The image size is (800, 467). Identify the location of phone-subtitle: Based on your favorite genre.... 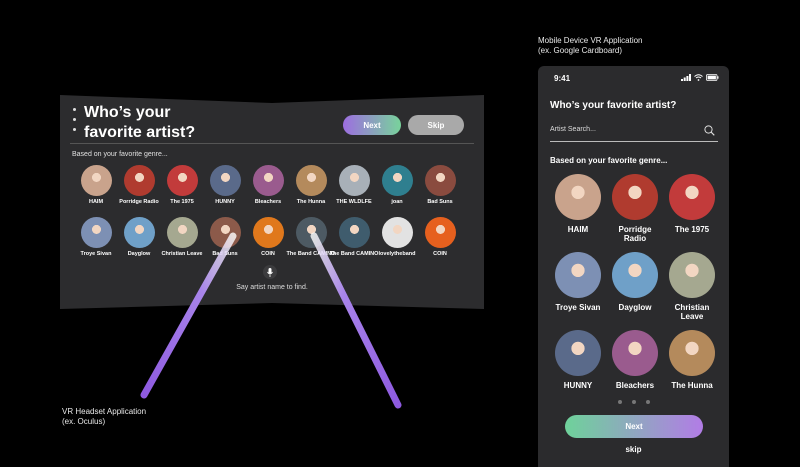
(609, 160).